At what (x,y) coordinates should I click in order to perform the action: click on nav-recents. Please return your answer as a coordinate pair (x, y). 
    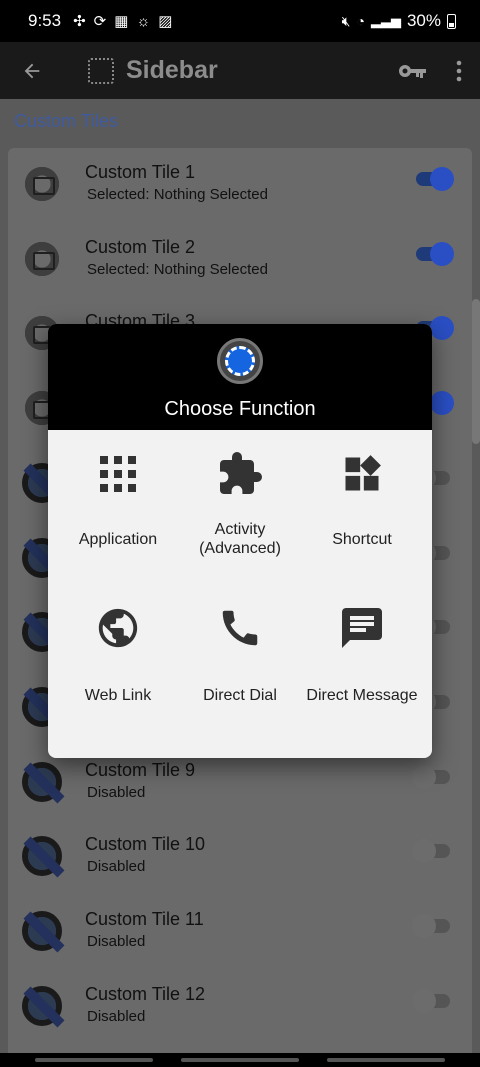
    Looking at the image, I should click on (94, 1060).